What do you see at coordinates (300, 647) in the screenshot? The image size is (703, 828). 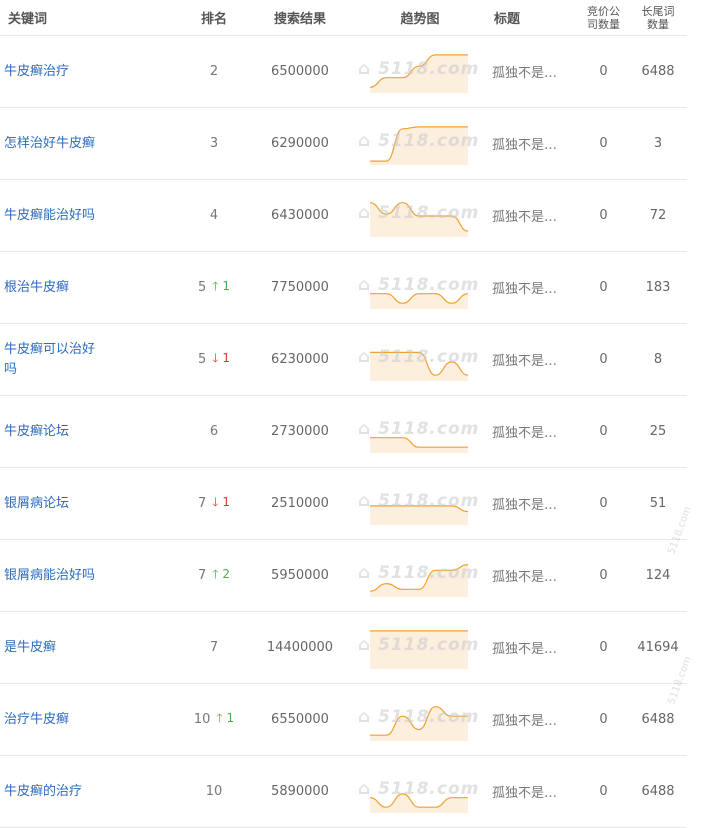 I see `results-value: 14400000` at bounding box center [300, 647].